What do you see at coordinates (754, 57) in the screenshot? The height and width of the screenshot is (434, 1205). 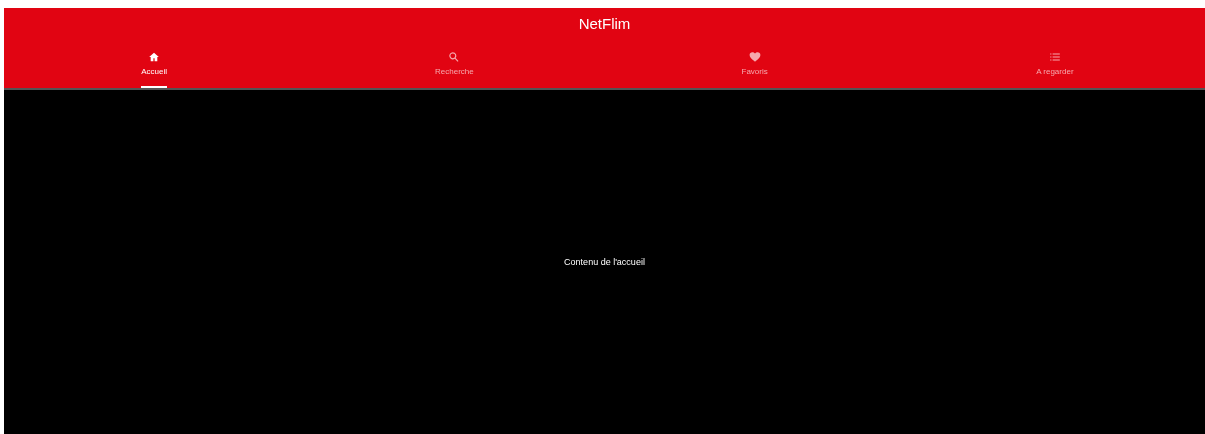 I see `heart-icon` at bounding box center [754, 57].